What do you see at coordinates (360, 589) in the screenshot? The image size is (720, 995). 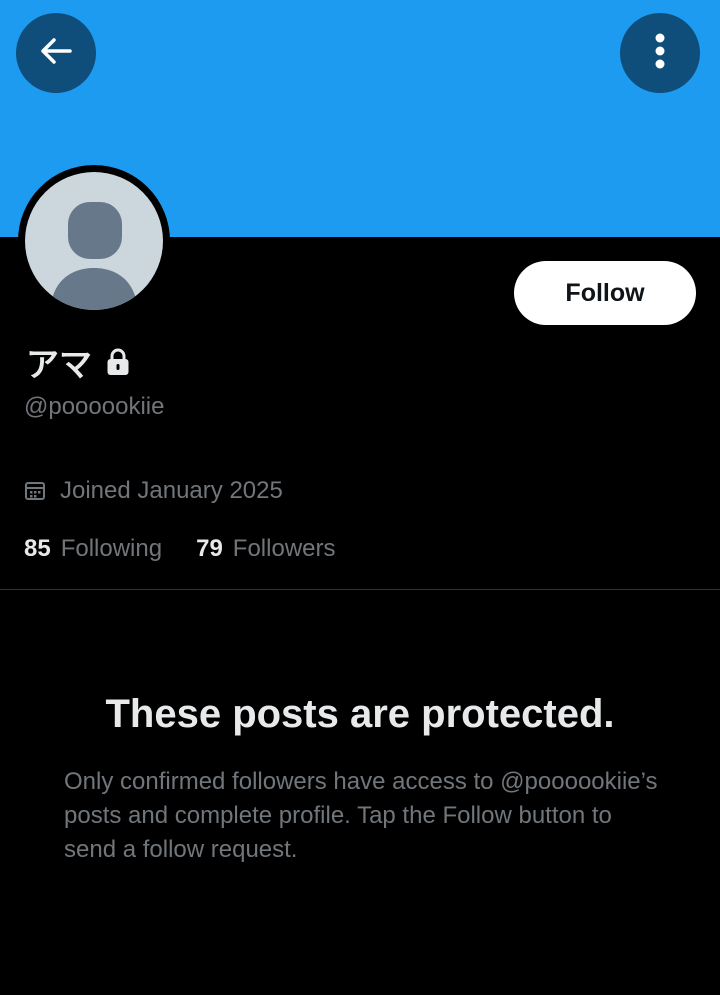 I see `divider` at bounding box center [360, 589].